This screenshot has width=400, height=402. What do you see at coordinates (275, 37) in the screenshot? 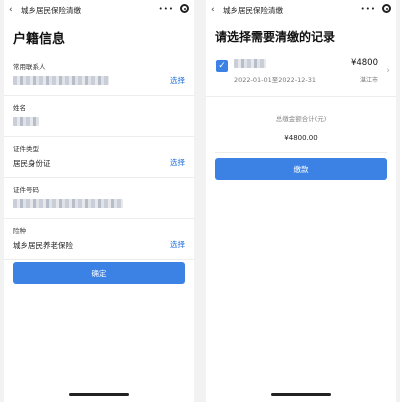
I see `page-title: 请选择需要清缴的记录` at bounding box center [275, 37].